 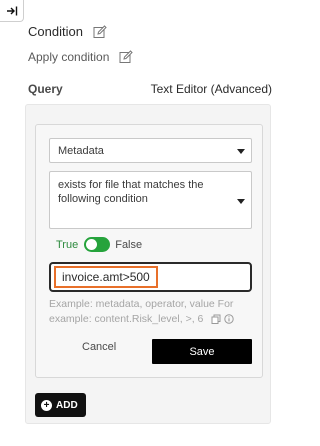 What do you see at coordinates (150, 150) in the screenshot?
I see `metadata-select: Metadata` at bounding box center [150, 150].